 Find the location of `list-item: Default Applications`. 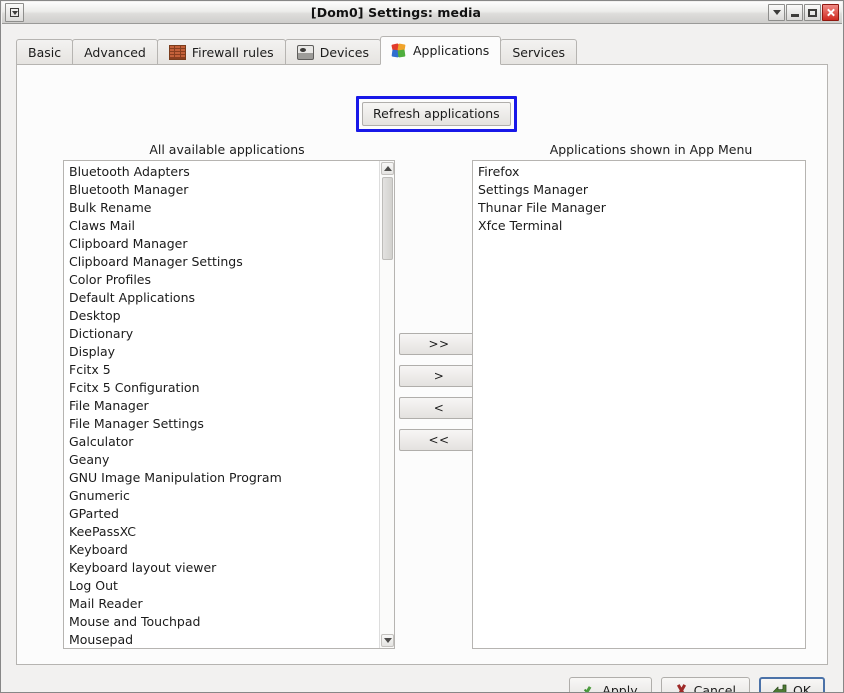

list-item: Default Applications is located at coordinates (221, 298).